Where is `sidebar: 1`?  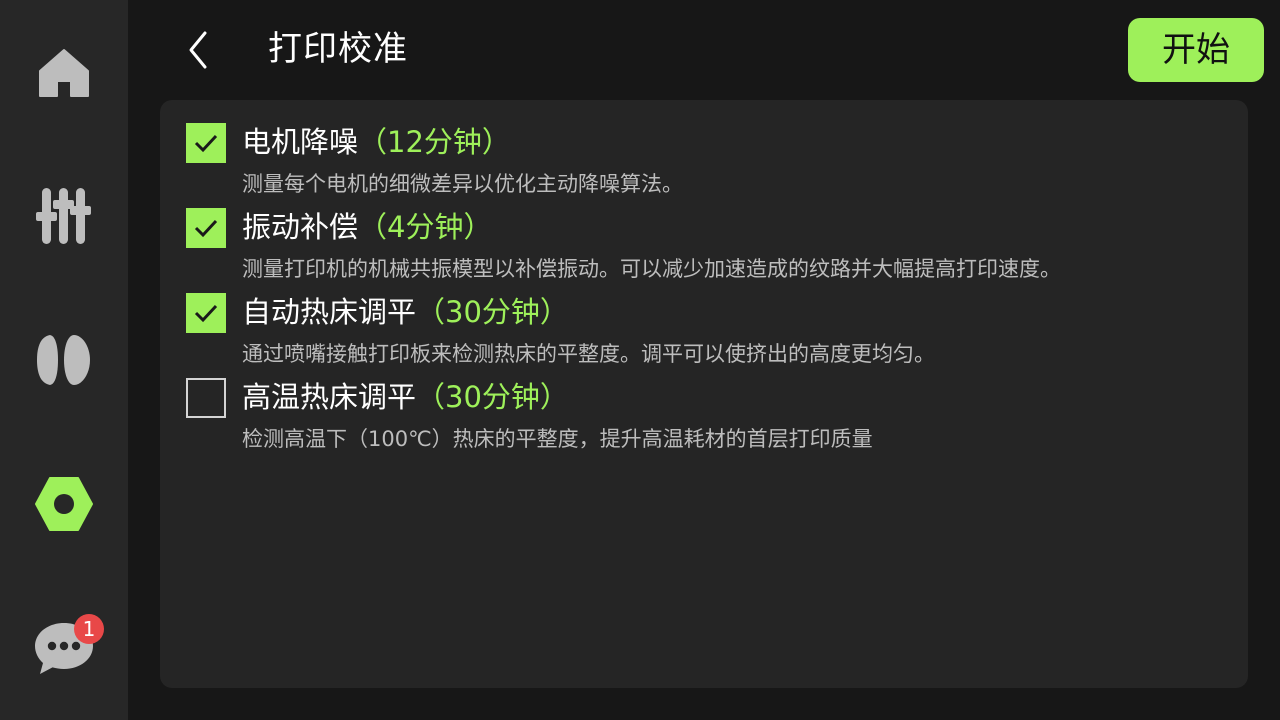 sidebar: 1 is located at coordinates (64, 360).